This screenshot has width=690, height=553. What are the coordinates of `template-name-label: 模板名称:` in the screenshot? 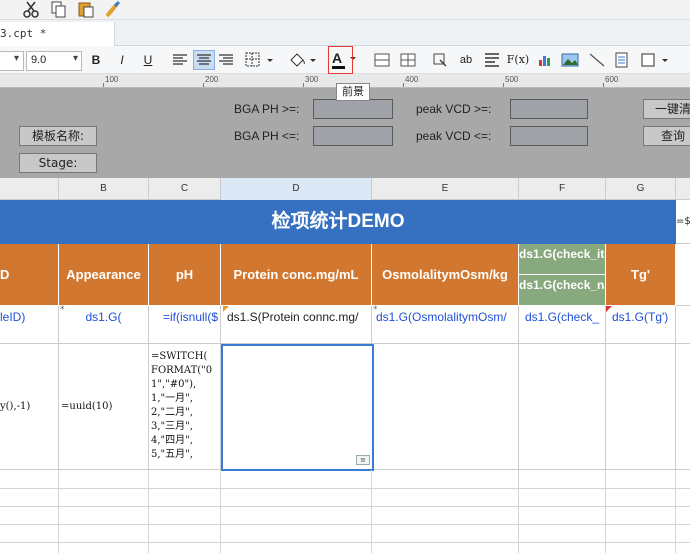 It's located at (58, 136).